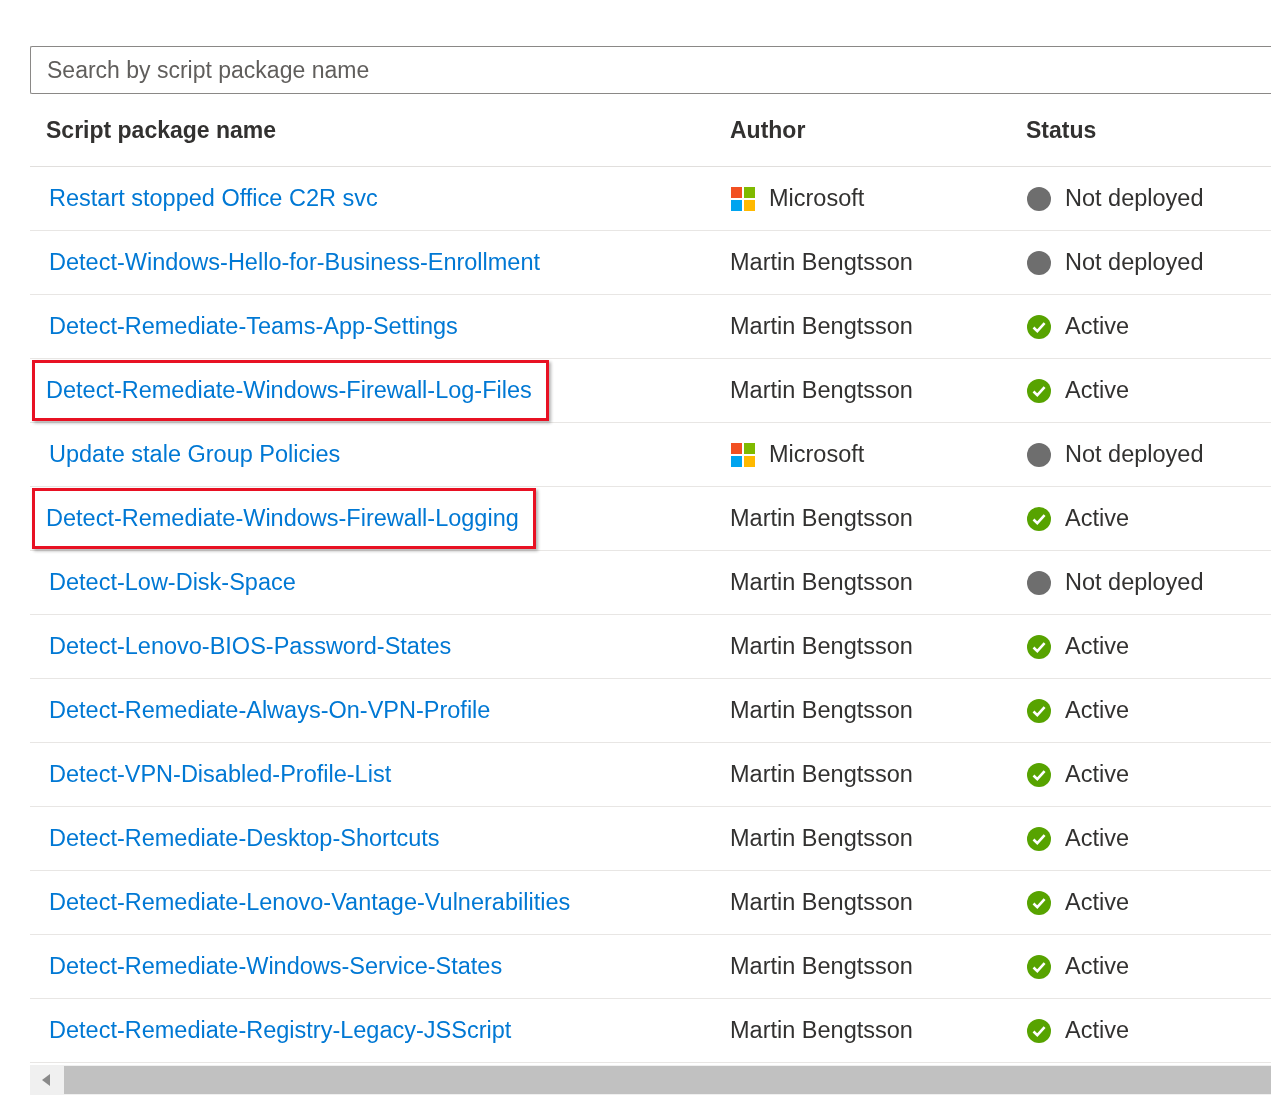 Image resolution: width=1271 pixels, height=1111 pixels. Describe the element at coordinates (768, 130) in the screenshot. I see `column-header: Author` at that location.